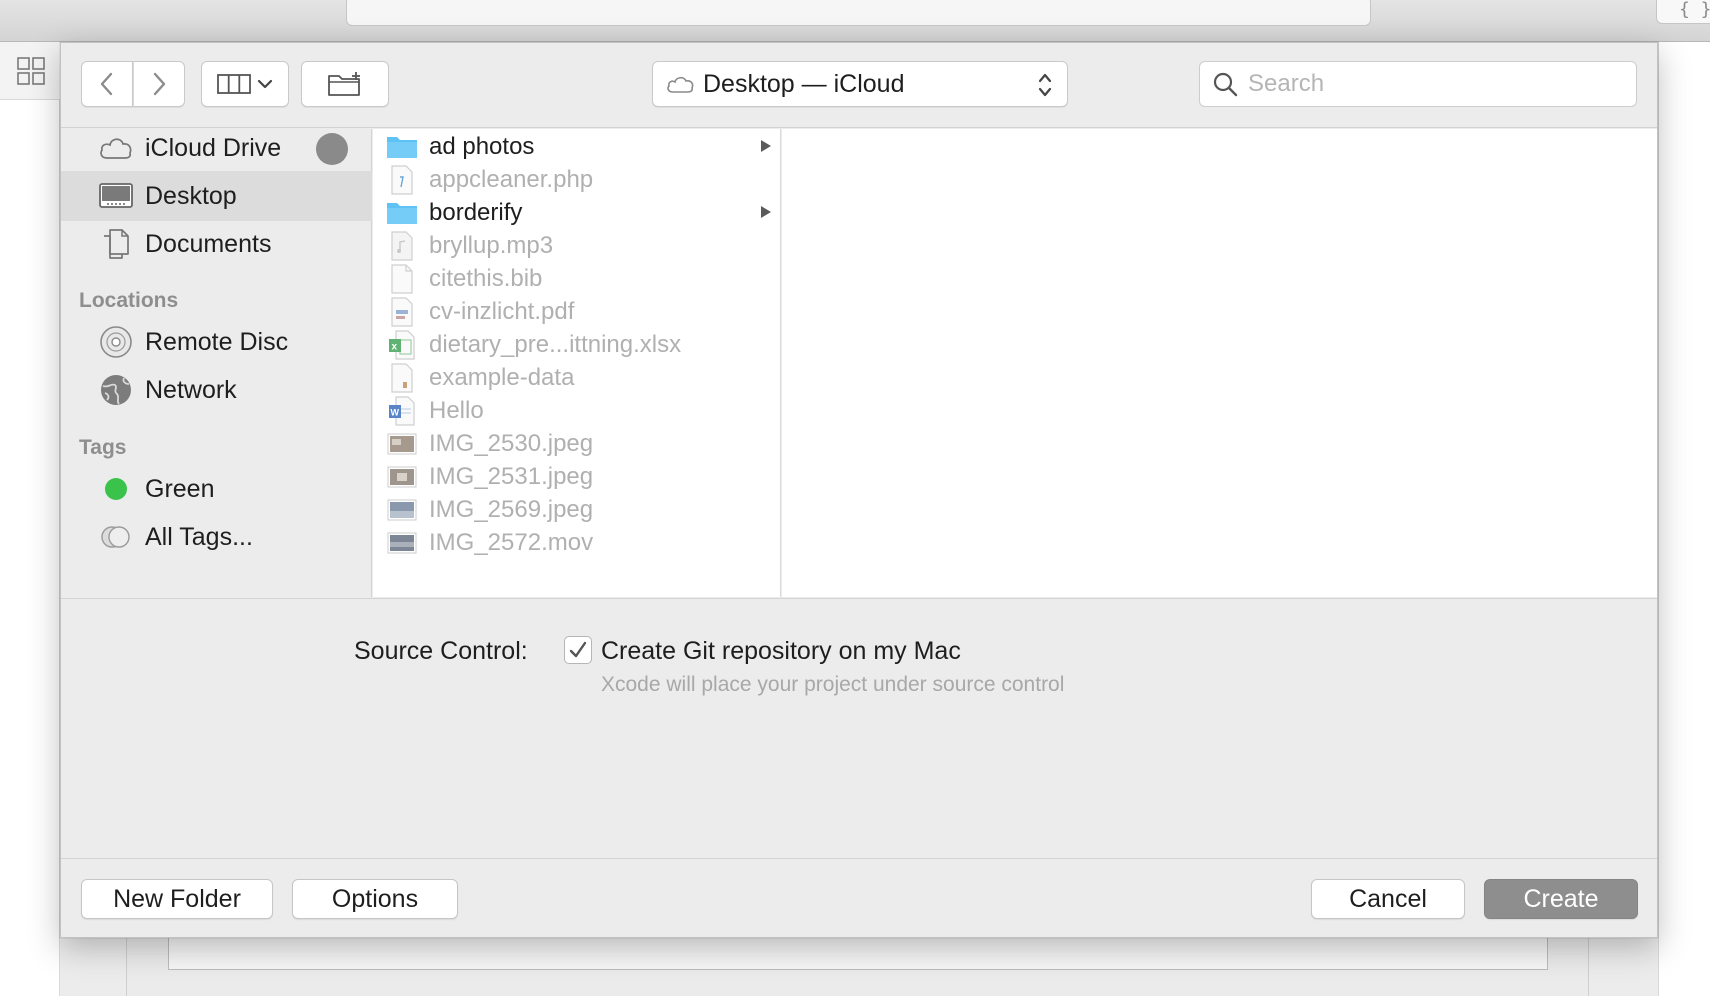  Describe the element at coordinates (129, 300) in the screenshot. I see `locations-heading: Locations` at that location.